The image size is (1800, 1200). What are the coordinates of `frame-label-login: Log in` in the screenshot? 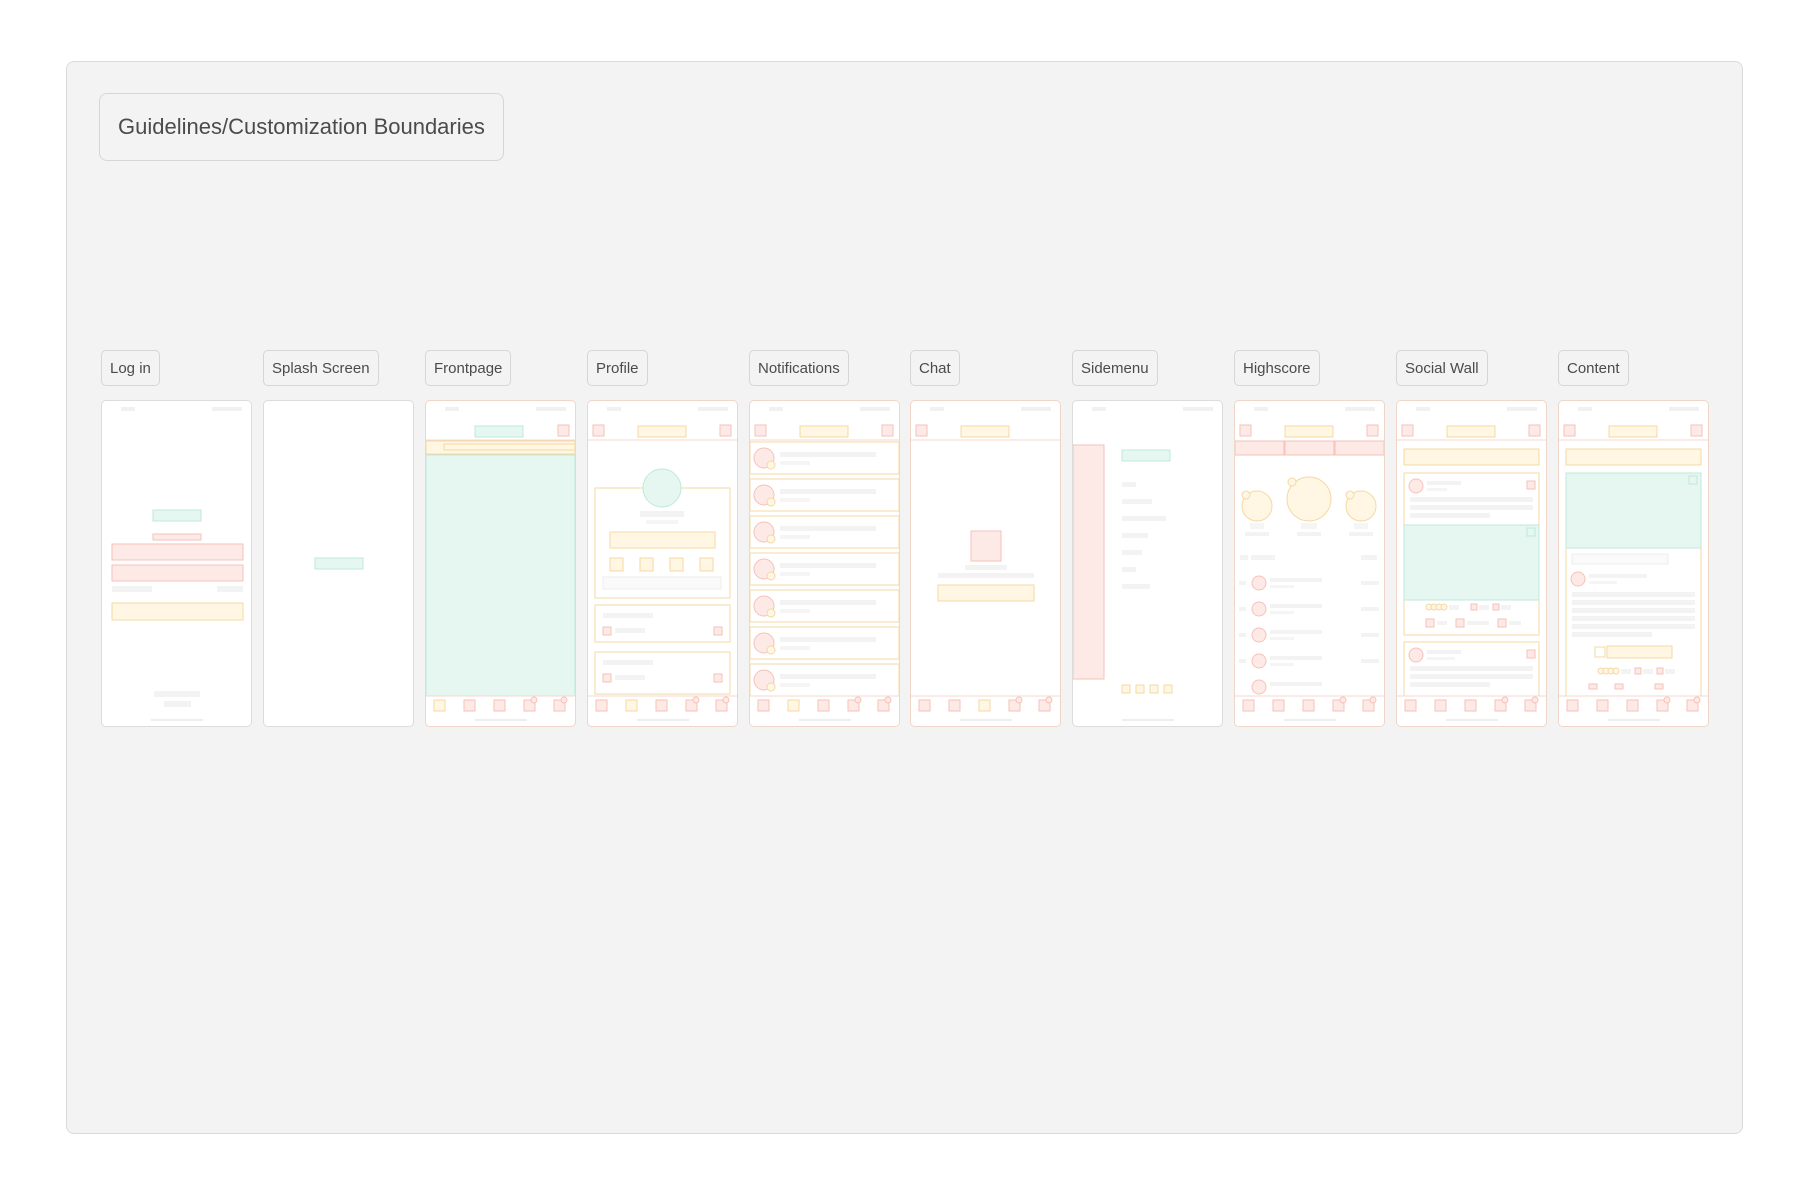 It's located at (130, 368).